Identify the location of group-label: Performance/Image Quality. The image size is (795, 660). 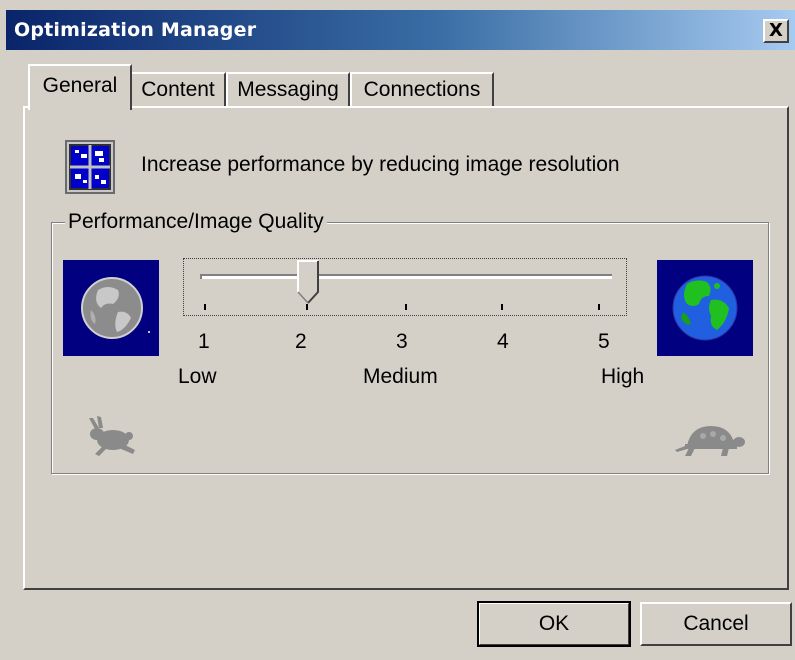
(196, 222).